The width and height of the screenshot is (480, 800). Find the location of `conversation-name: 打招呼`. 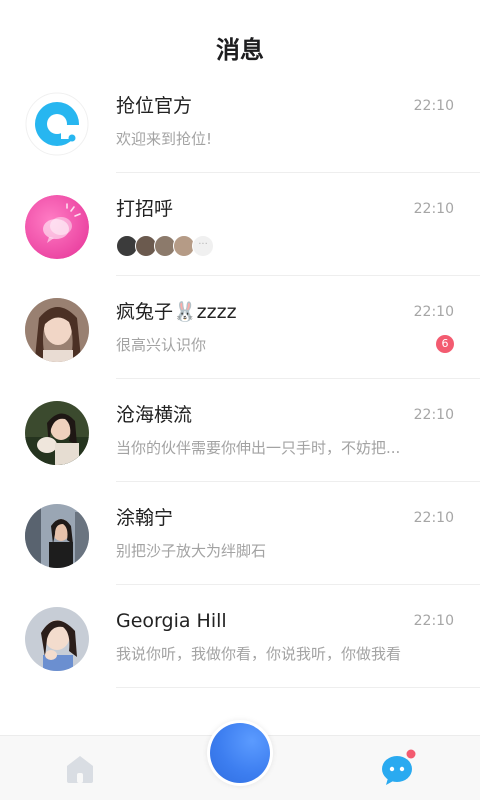

conversation-name: 打招呼 is located at coordinates (145, 209).